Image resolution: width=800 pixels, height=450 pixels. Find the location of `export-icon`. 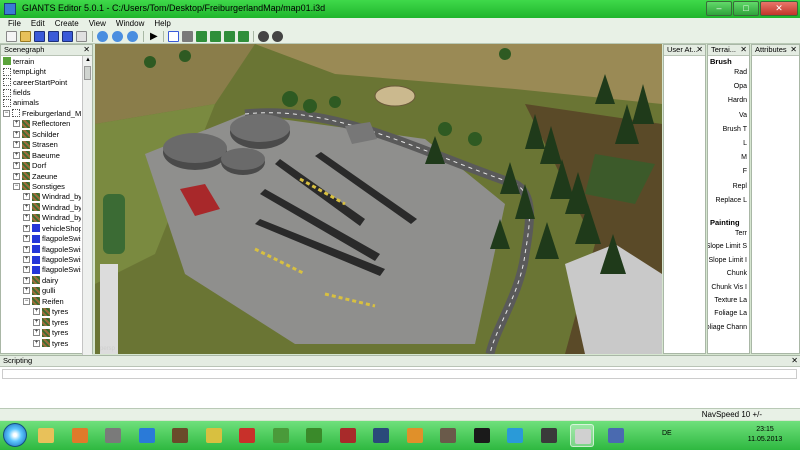

export-icon is located at coordinates (67, 36).